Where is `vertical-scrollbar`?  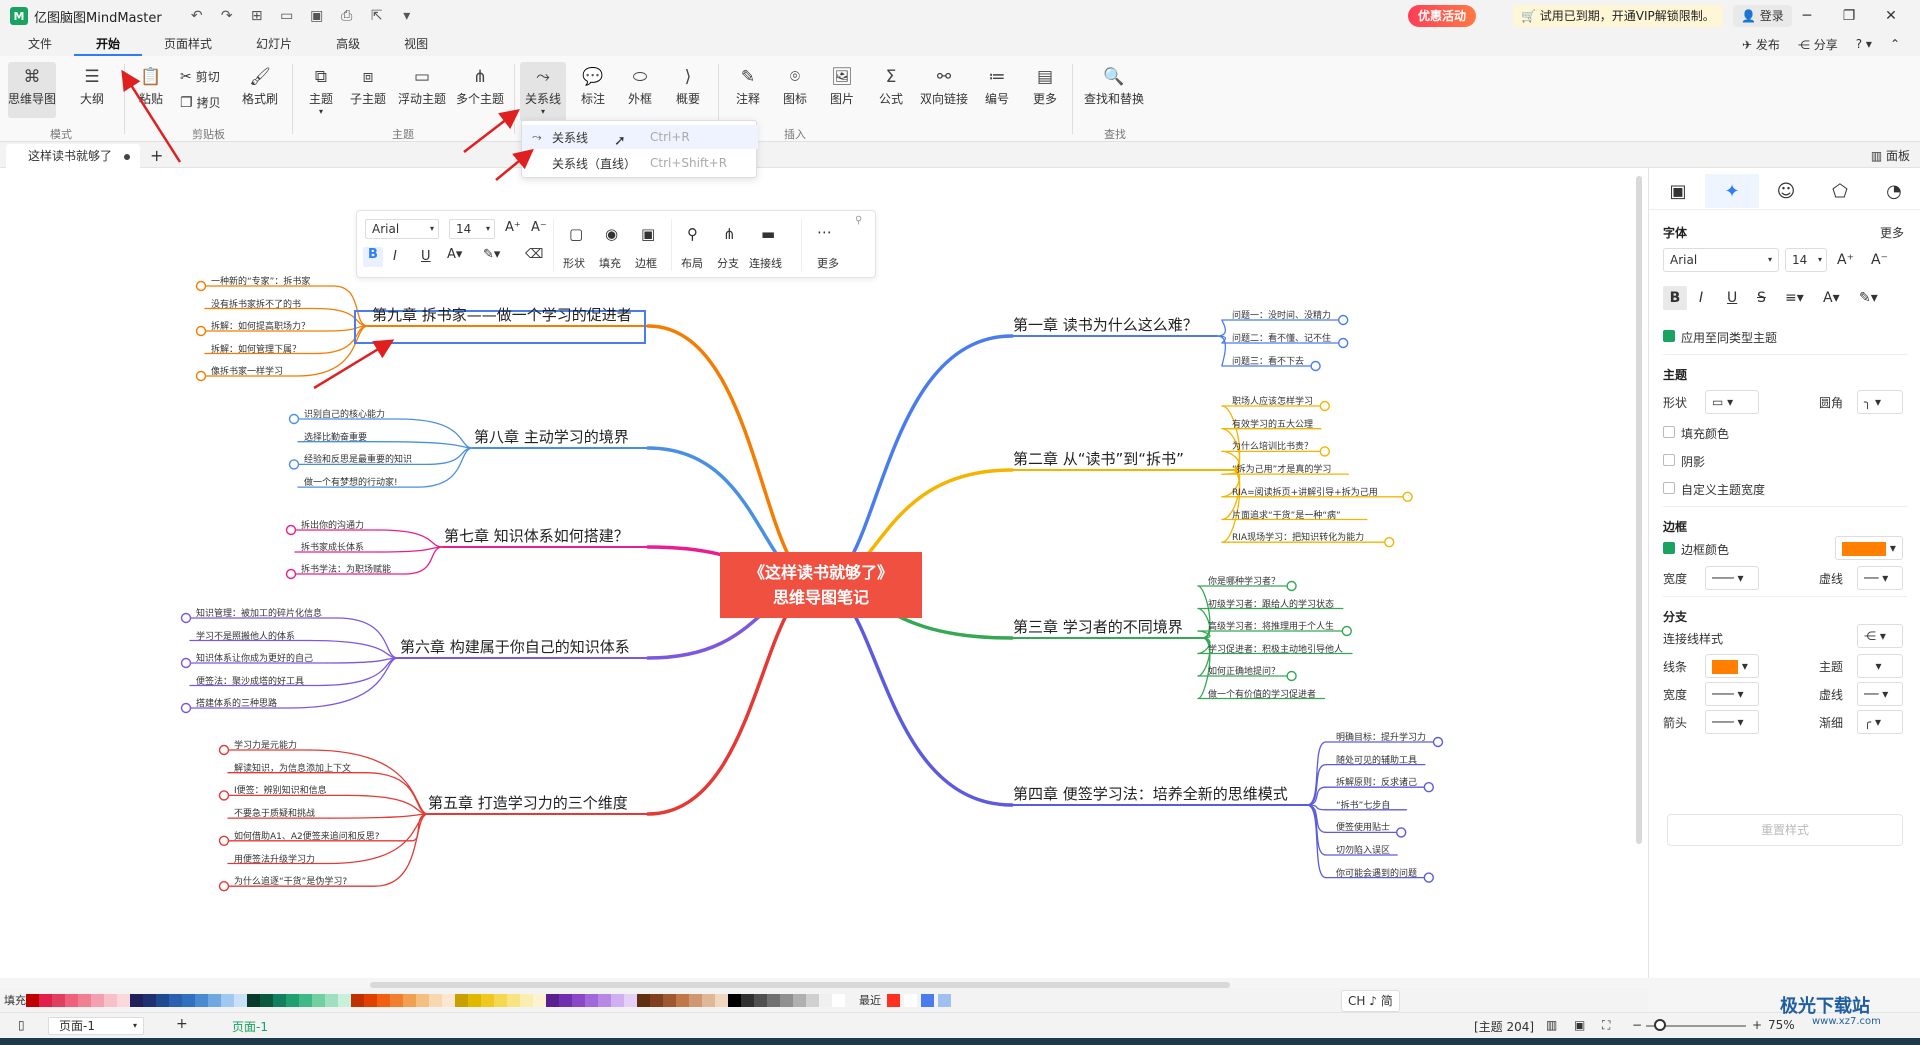
vertical-scrollbar is located at coordinates (1639, 510).